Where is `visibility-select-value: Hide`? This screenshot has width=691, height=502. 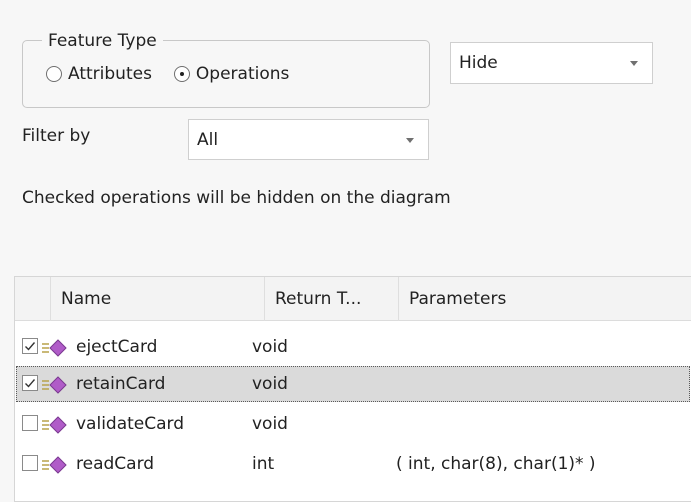 visibility-select-value: Hide is located at coordinates (478, 63).